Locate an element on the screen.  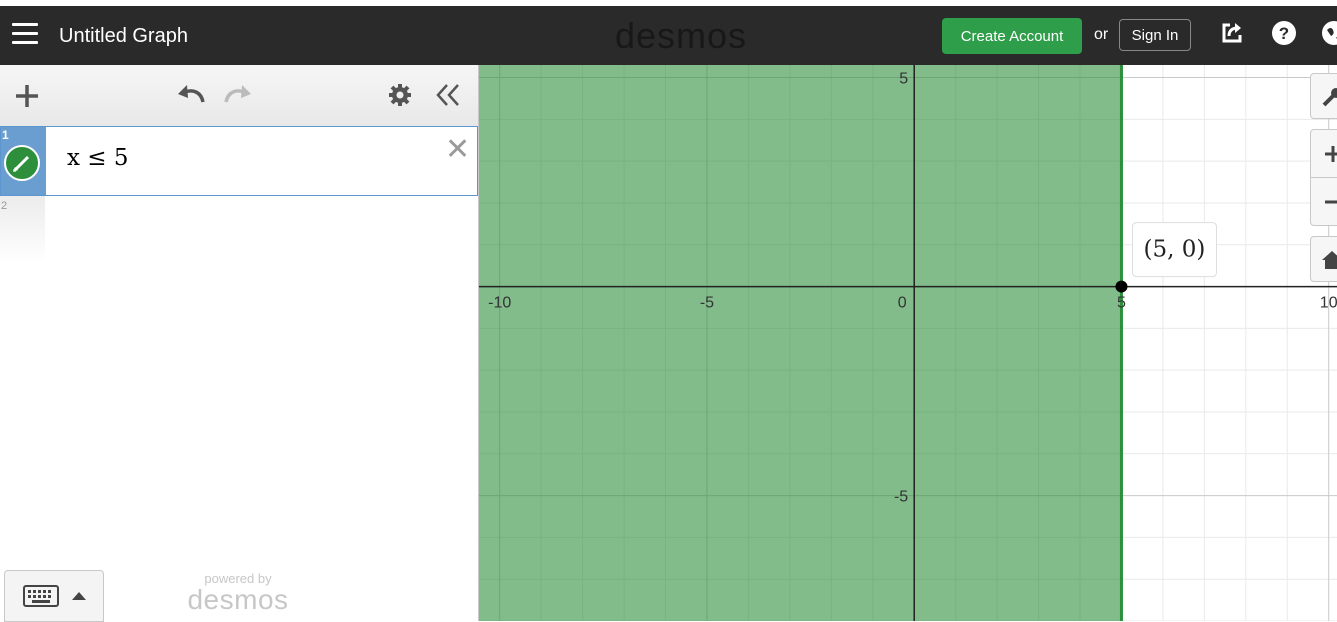
graph-settings-wrench-icon is located at coordinates (1323, 96).